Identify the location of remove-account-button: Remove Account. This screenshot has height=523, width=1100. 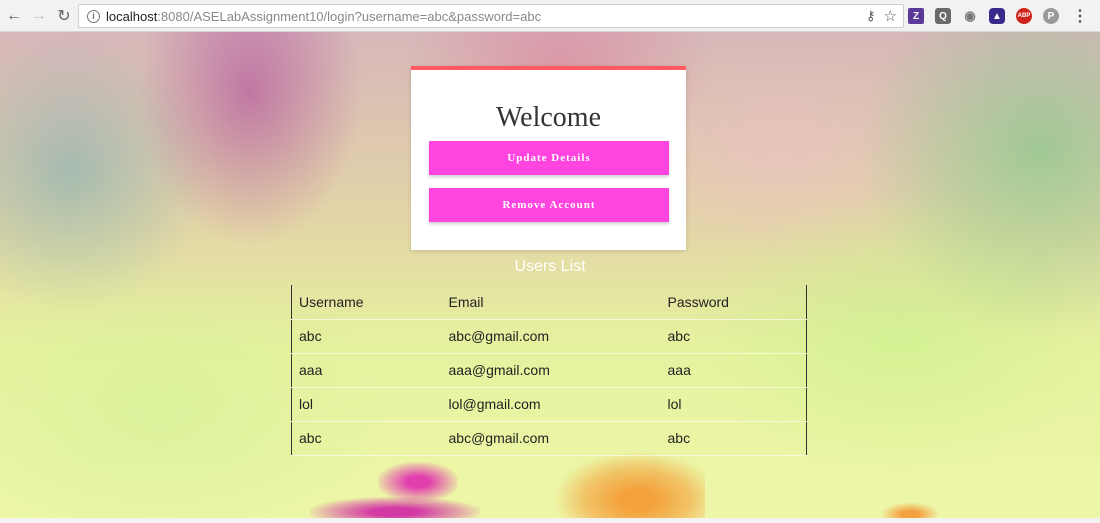
(549, 205).